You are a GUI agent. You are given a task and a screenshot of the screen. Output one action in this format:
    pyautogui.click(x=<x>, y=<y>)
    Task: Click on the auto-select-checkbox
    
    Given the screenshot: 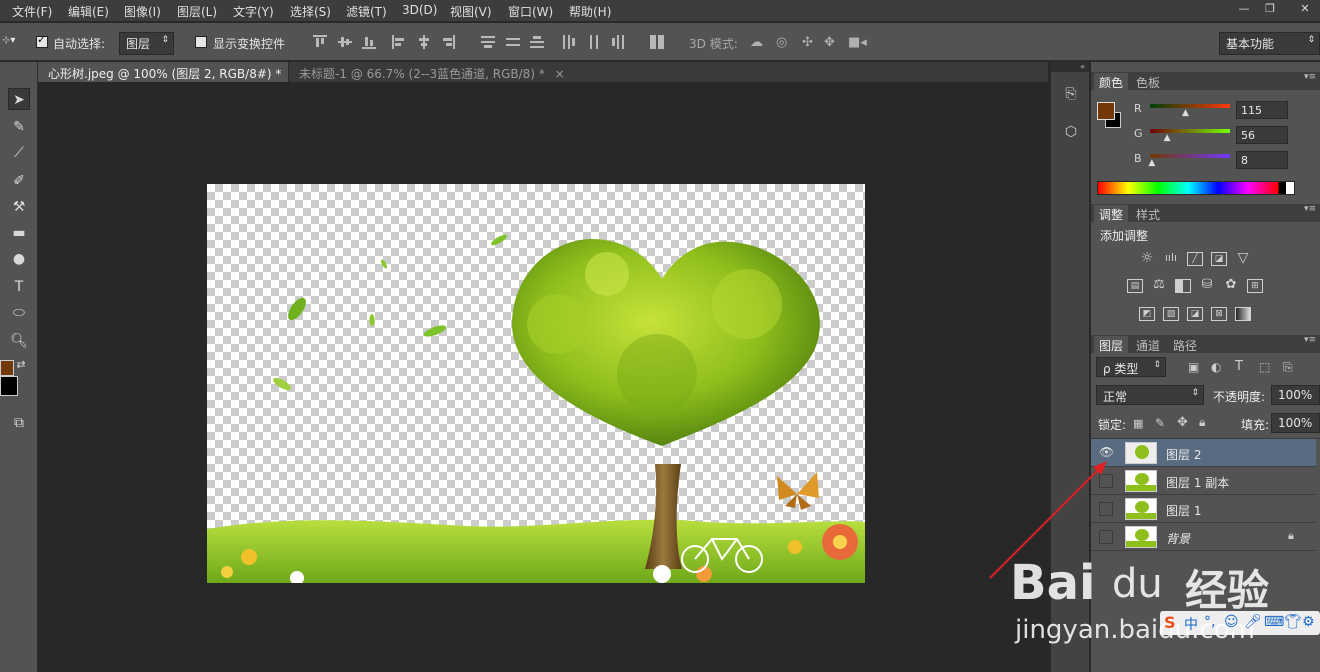 What is the action you would take?
    pyautogui.click(x=42, y=40)
    